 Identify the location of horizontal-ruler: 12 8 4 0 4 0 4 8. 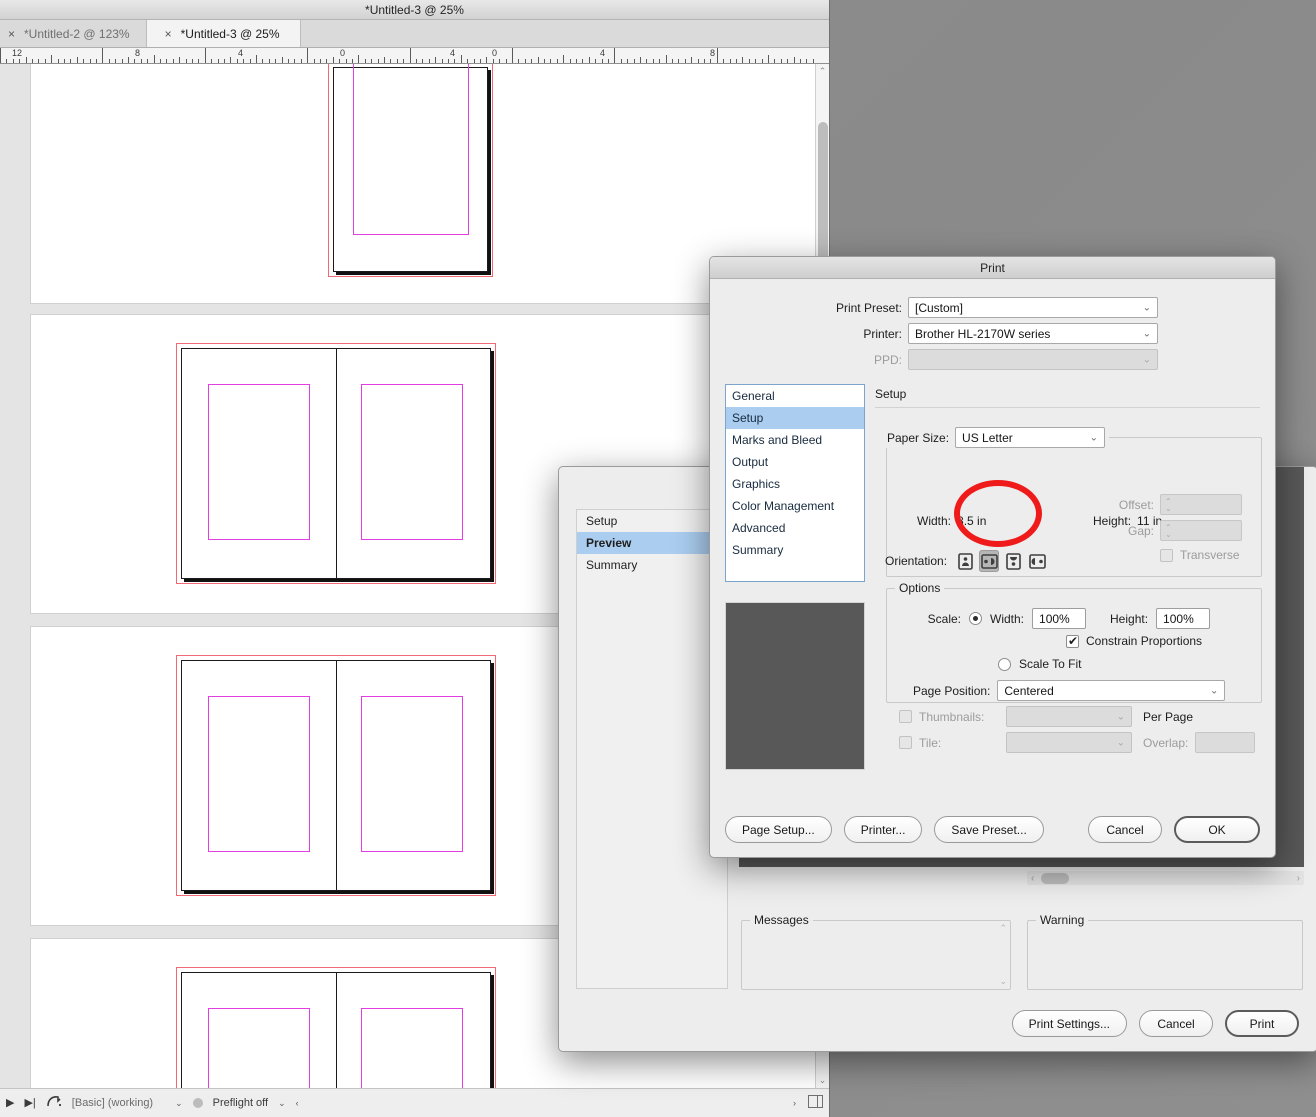
(414, 56).